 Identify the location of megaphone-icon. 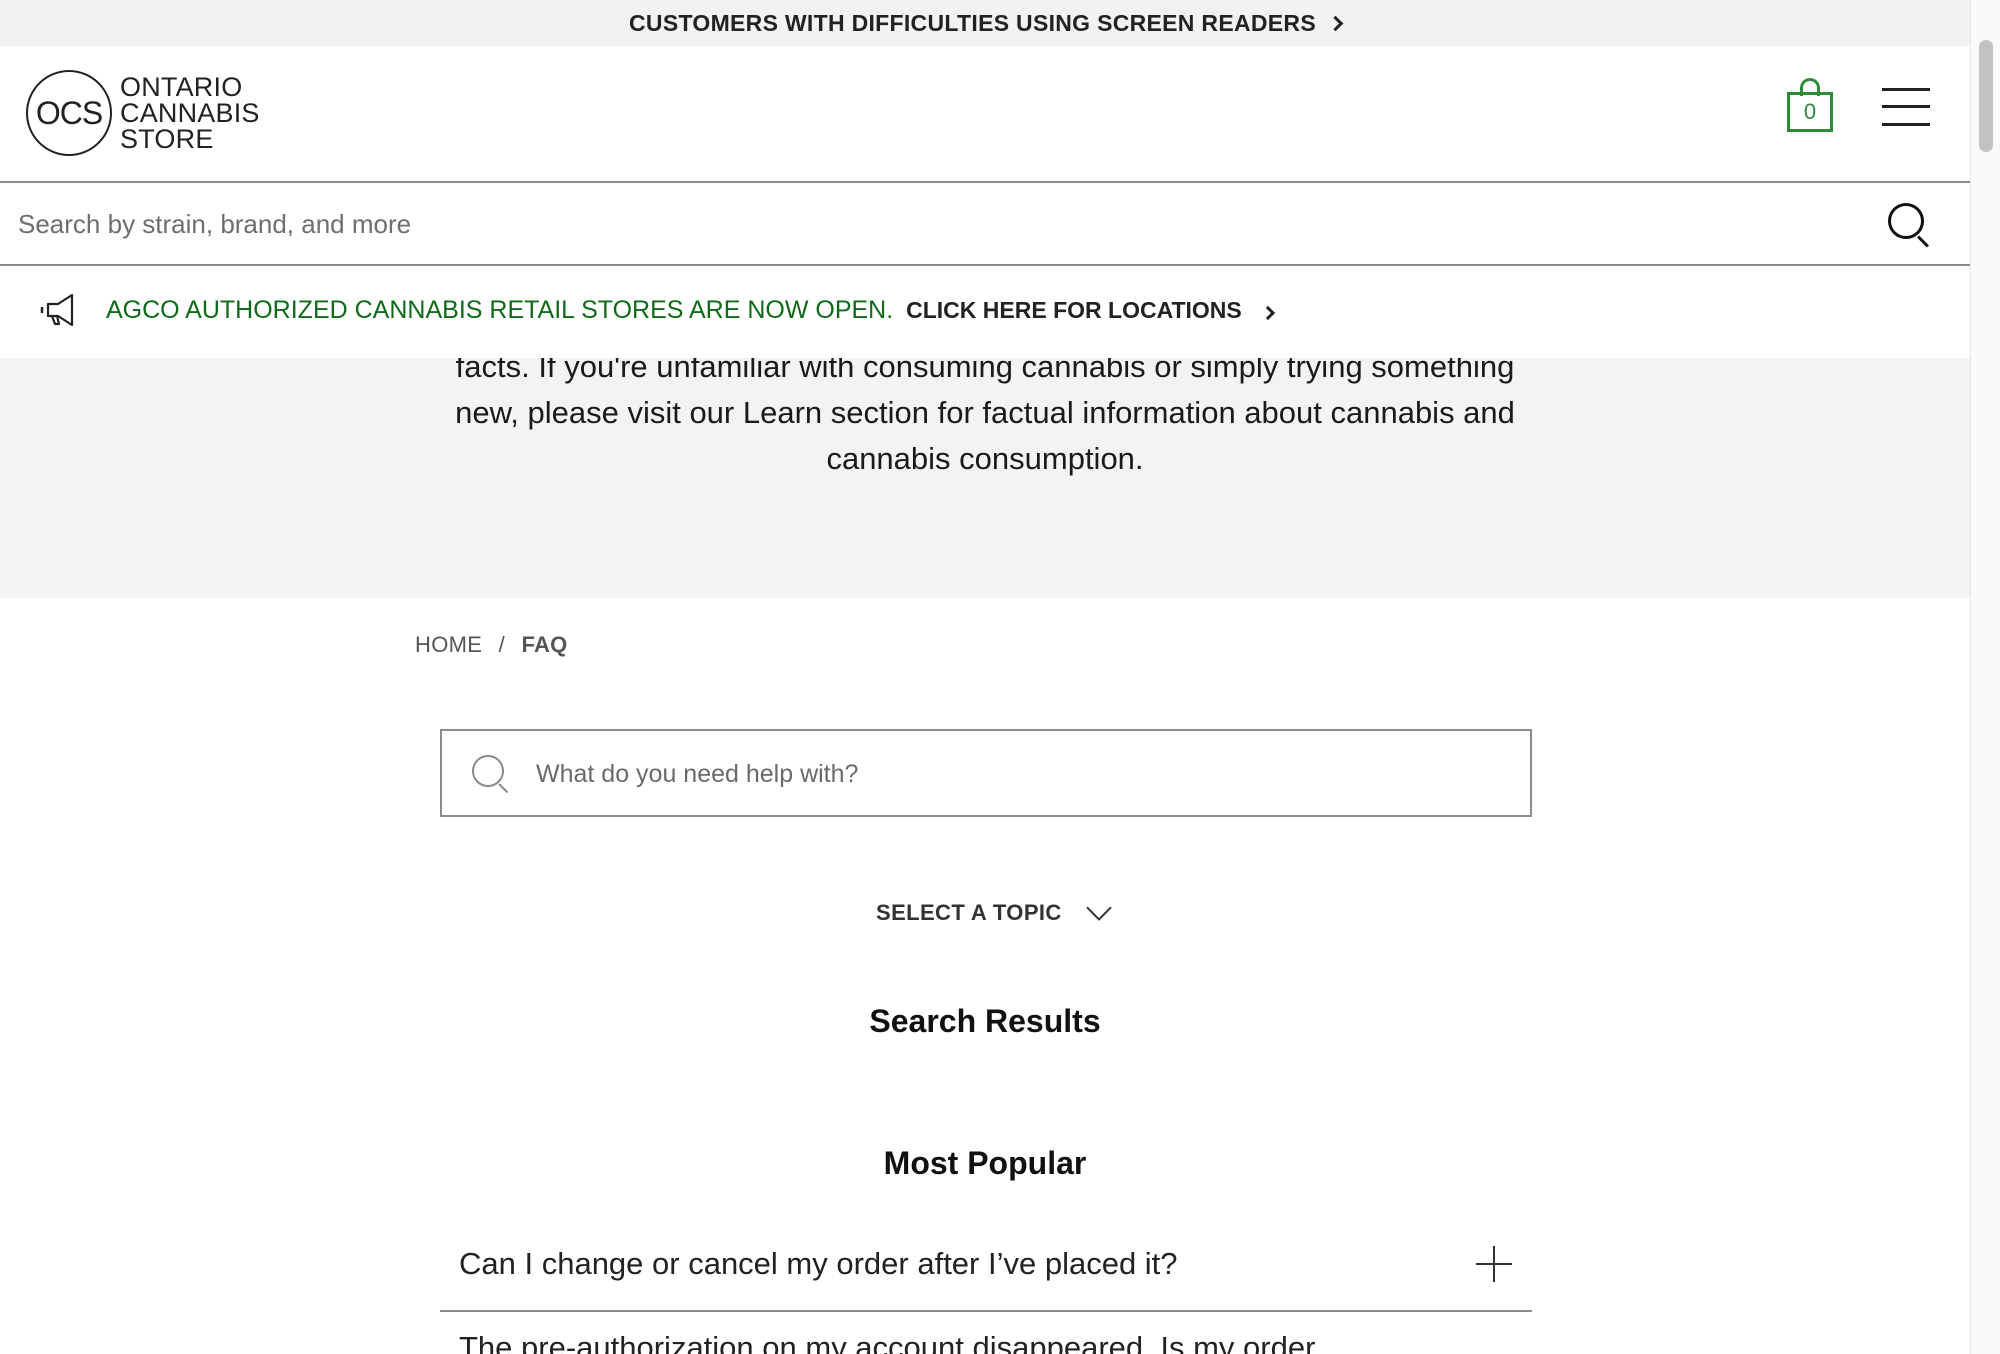
(57, 310).